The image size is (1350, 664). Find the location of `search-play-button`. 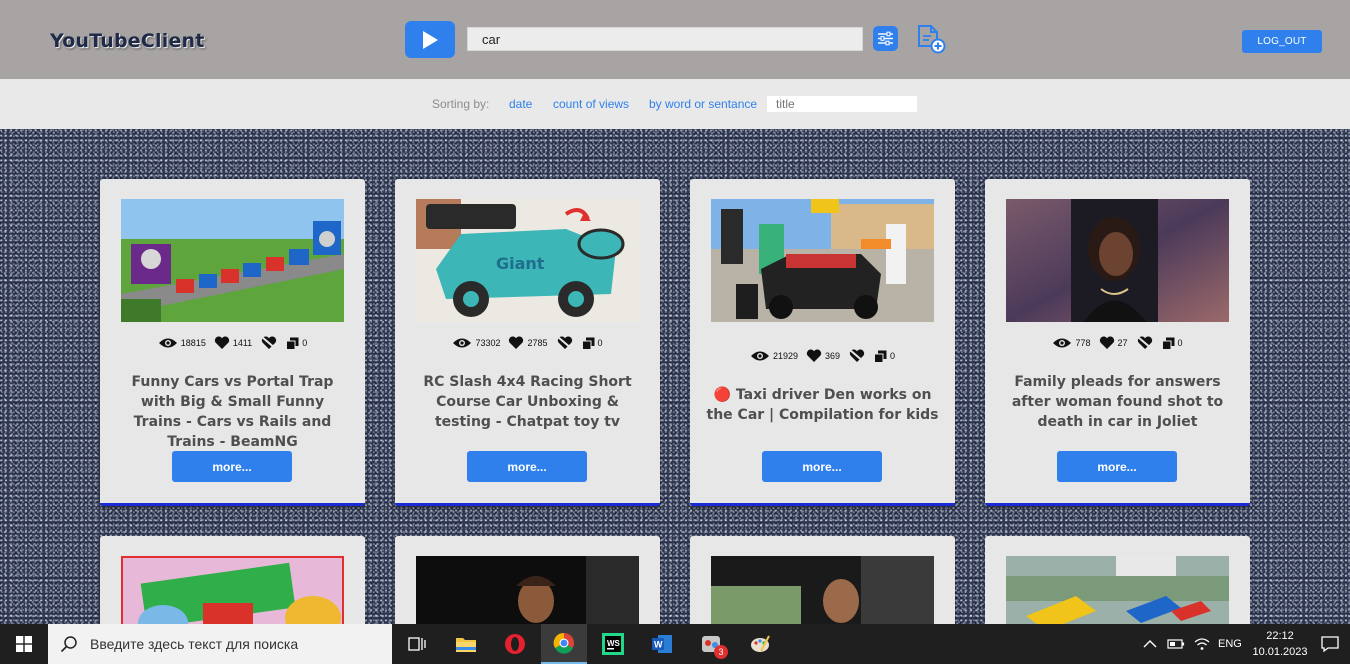

search-play-button is located at coordinates (430, 39).